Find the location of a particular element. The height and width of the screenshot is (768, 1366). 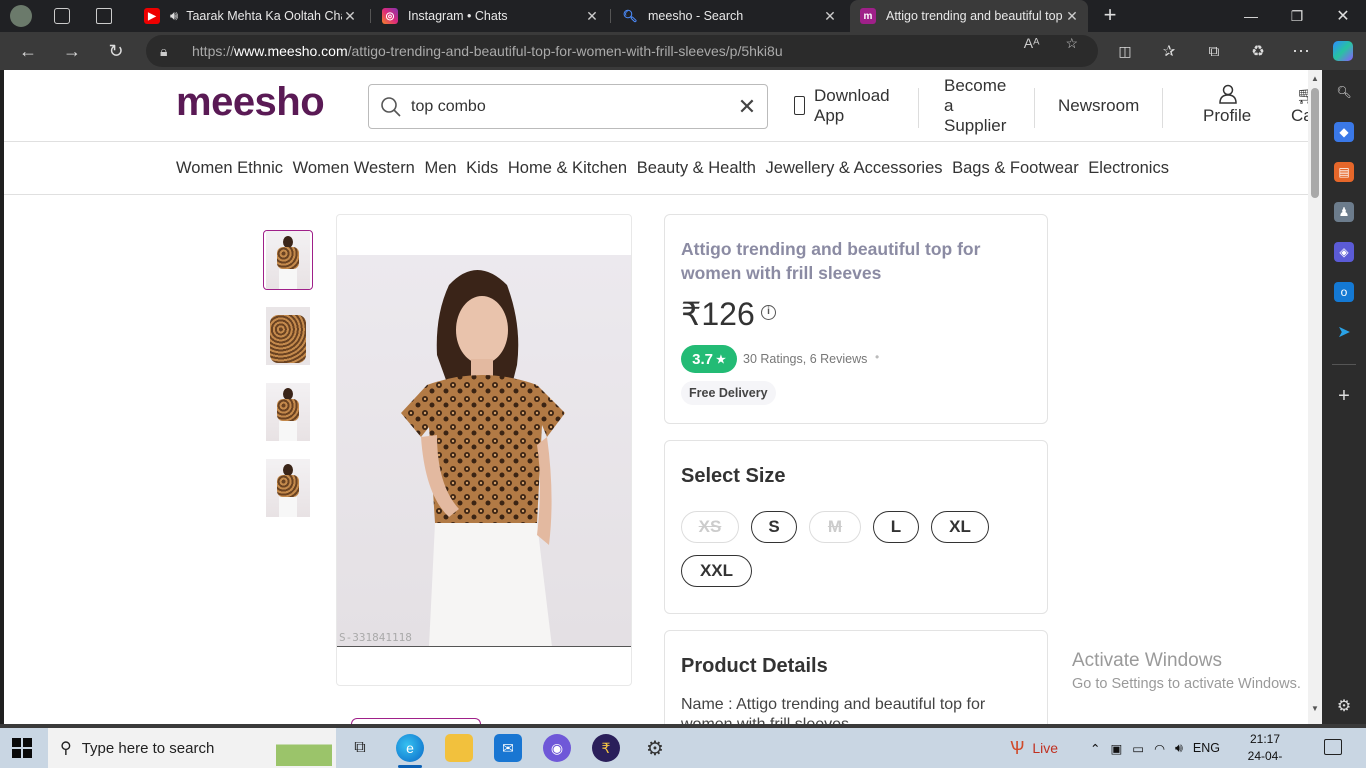

size-l-button: L is located at coordinates (896, 527).